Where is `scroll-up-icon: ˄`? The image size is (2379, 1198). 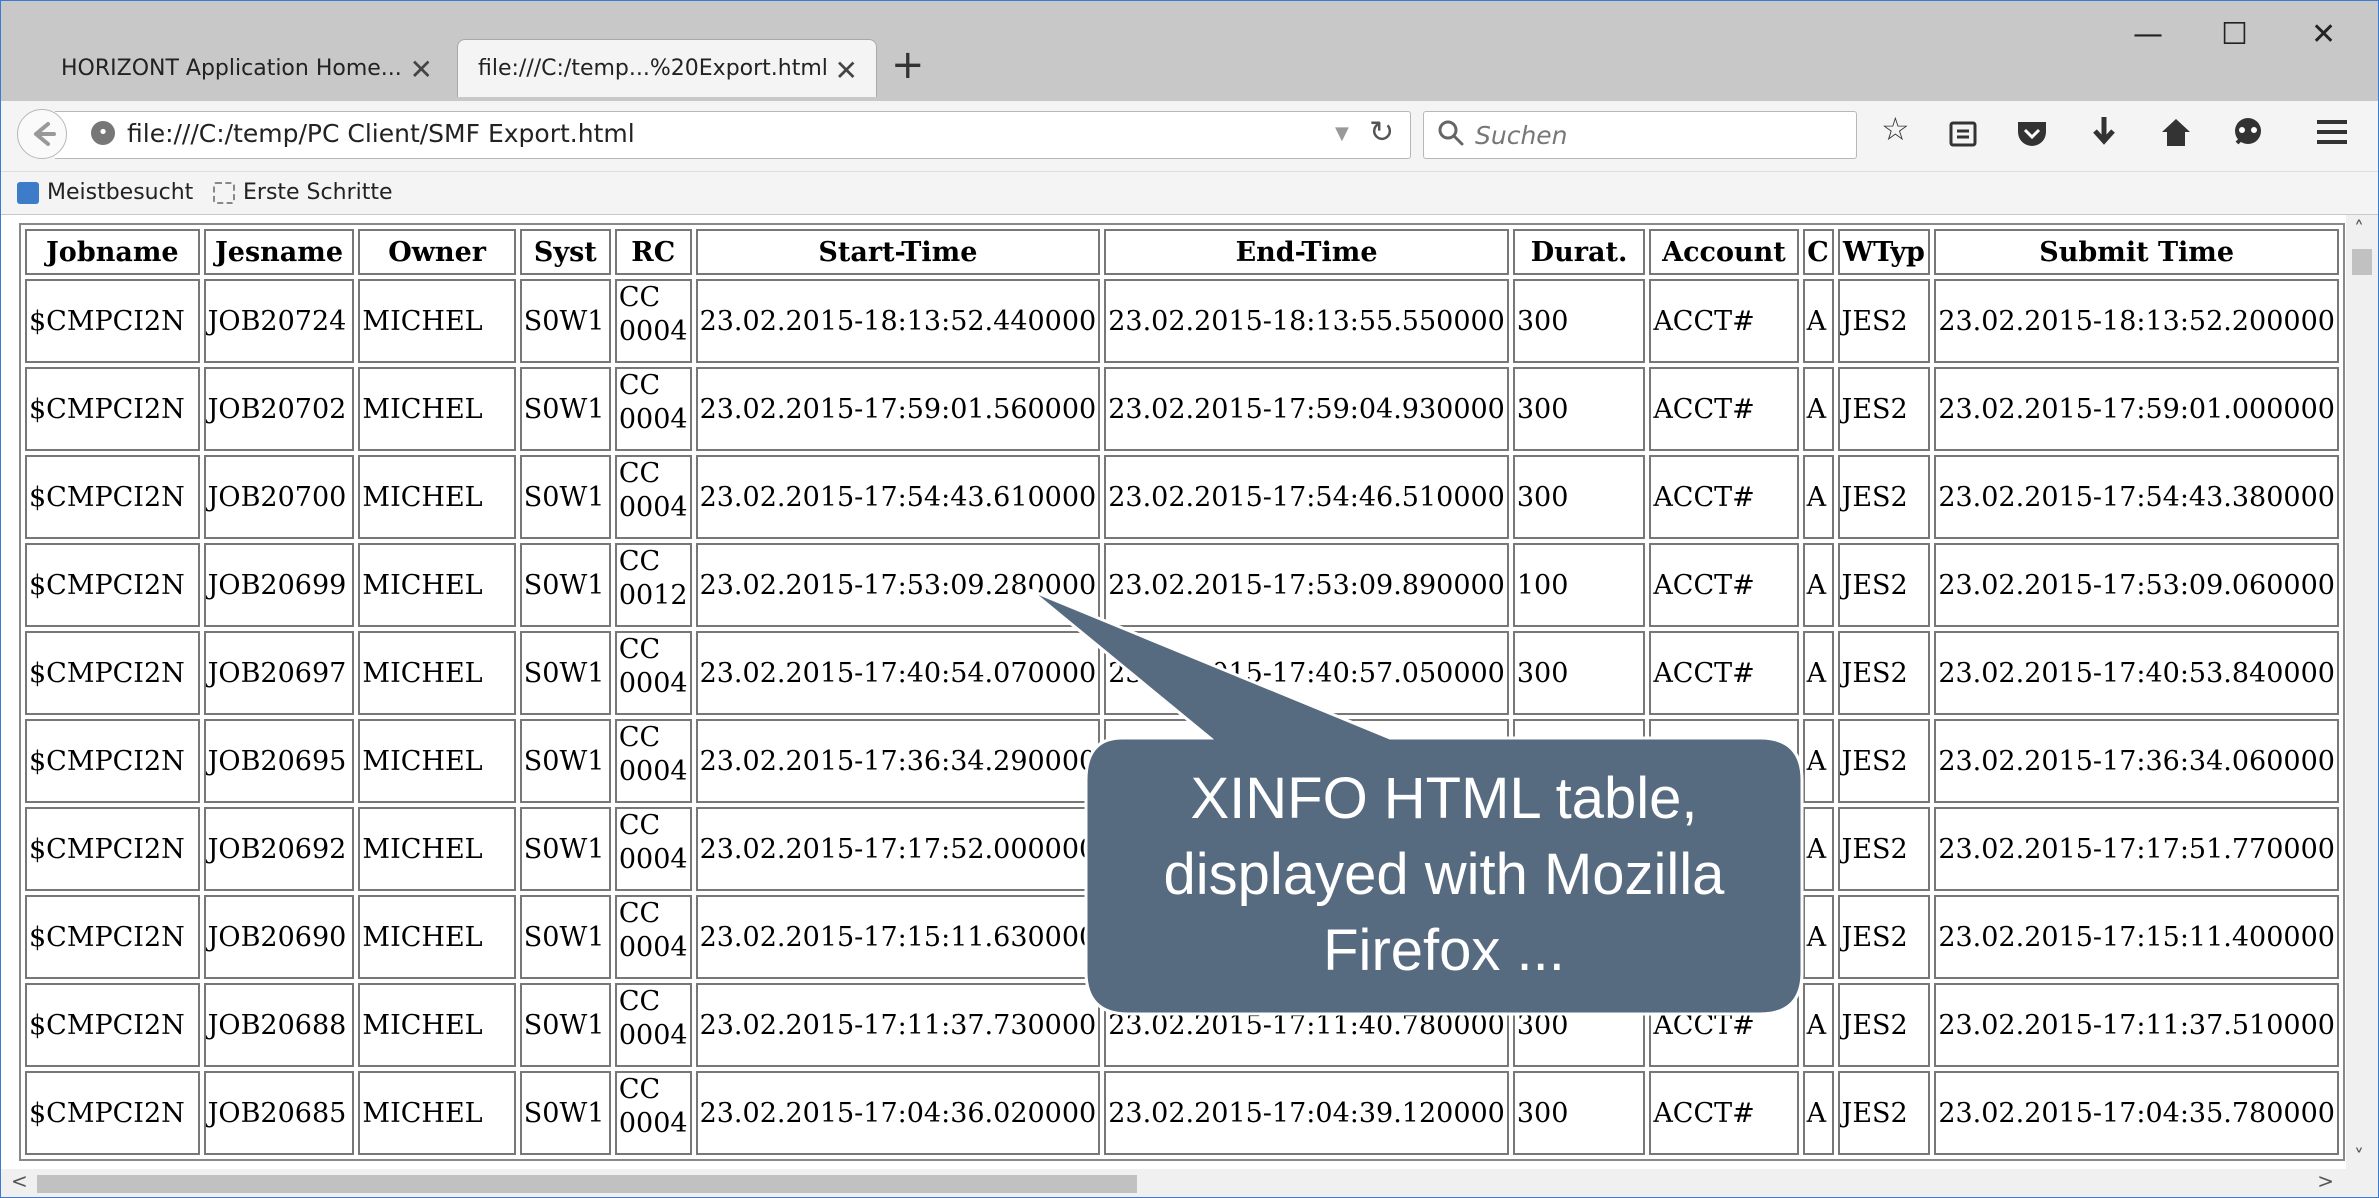
scroll-up-icon: ˄ is located at coordinates (2359, 229).